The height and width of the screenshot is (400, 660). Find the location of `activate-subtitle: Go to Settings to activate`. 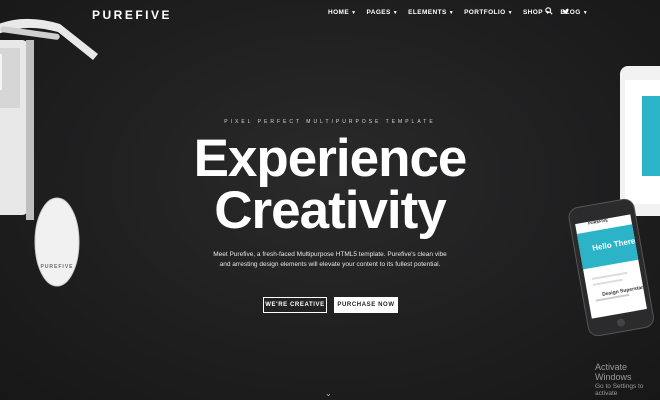

activate-subtitle: Go to Settings to activate is located at coordinates (619, 390).